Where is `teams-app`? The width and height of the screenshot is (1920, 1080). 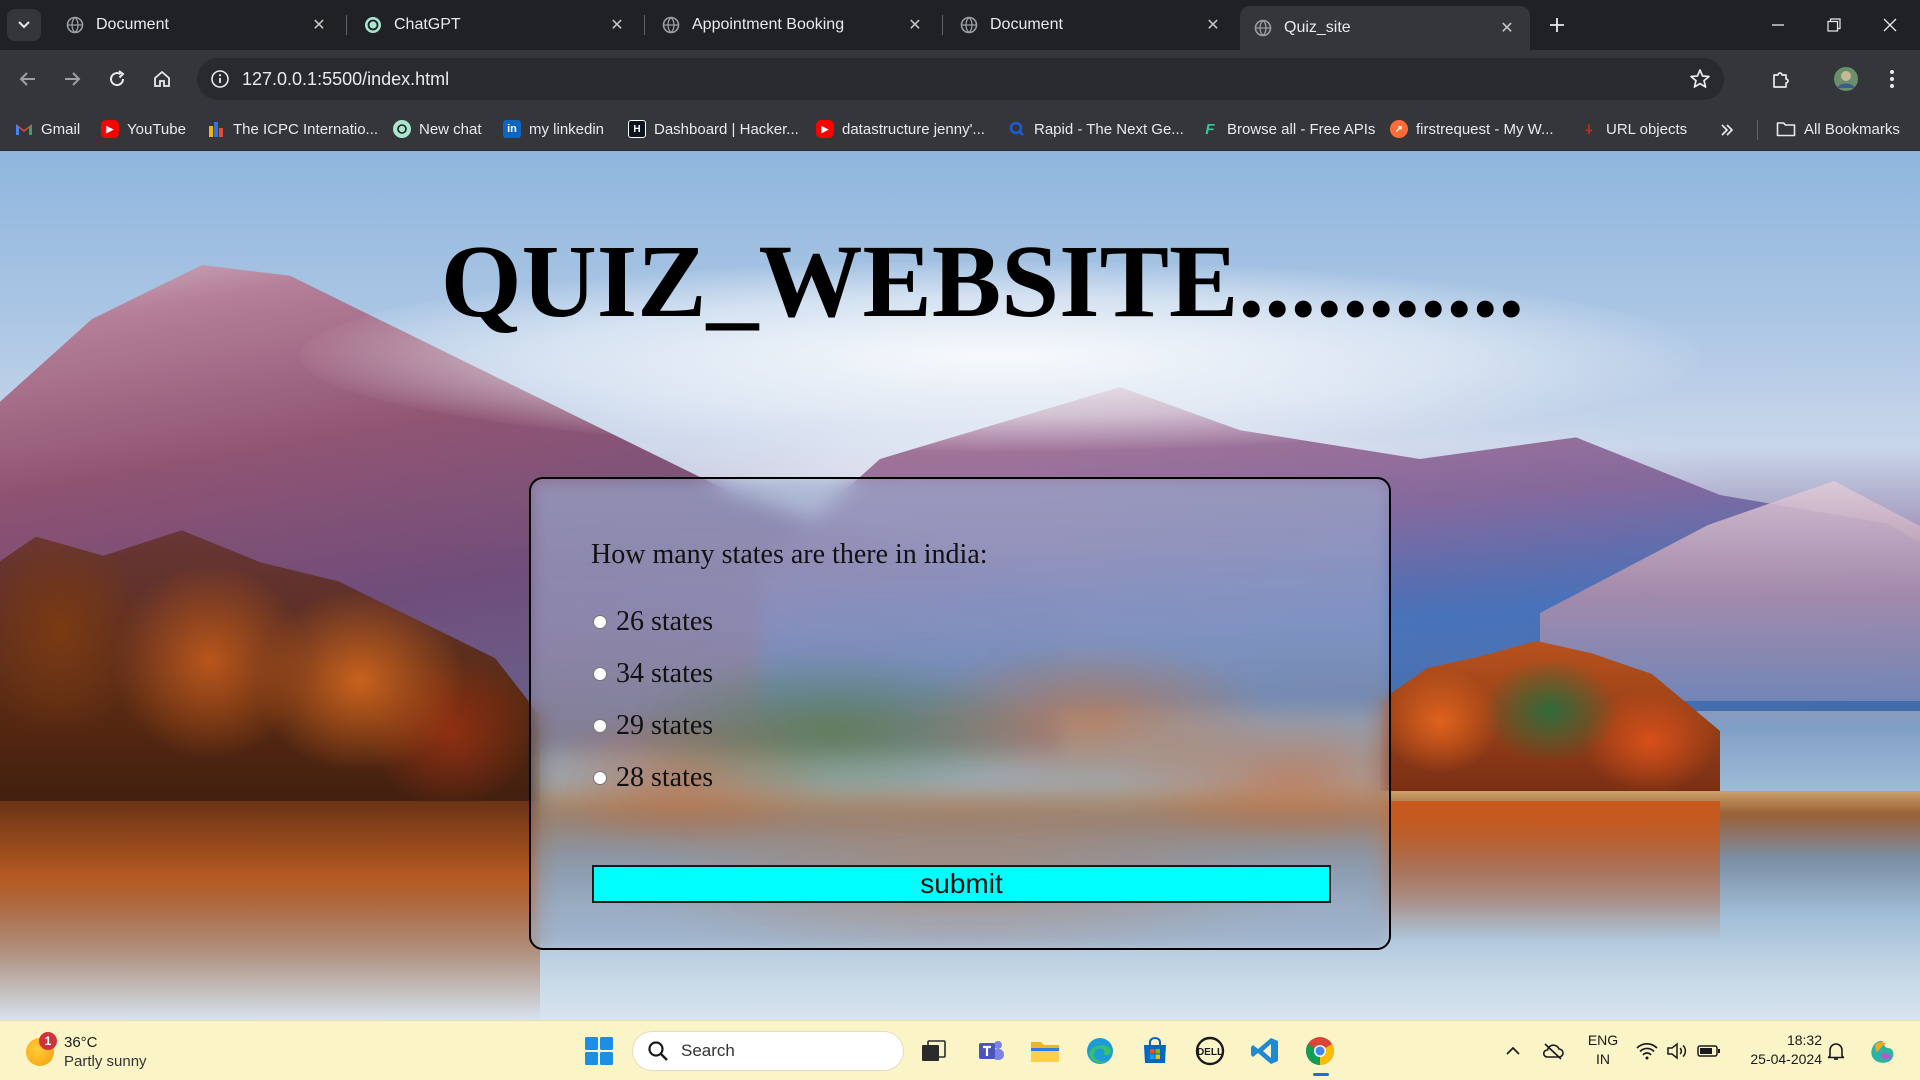
teams-app is located at coordinates (991, 1051).